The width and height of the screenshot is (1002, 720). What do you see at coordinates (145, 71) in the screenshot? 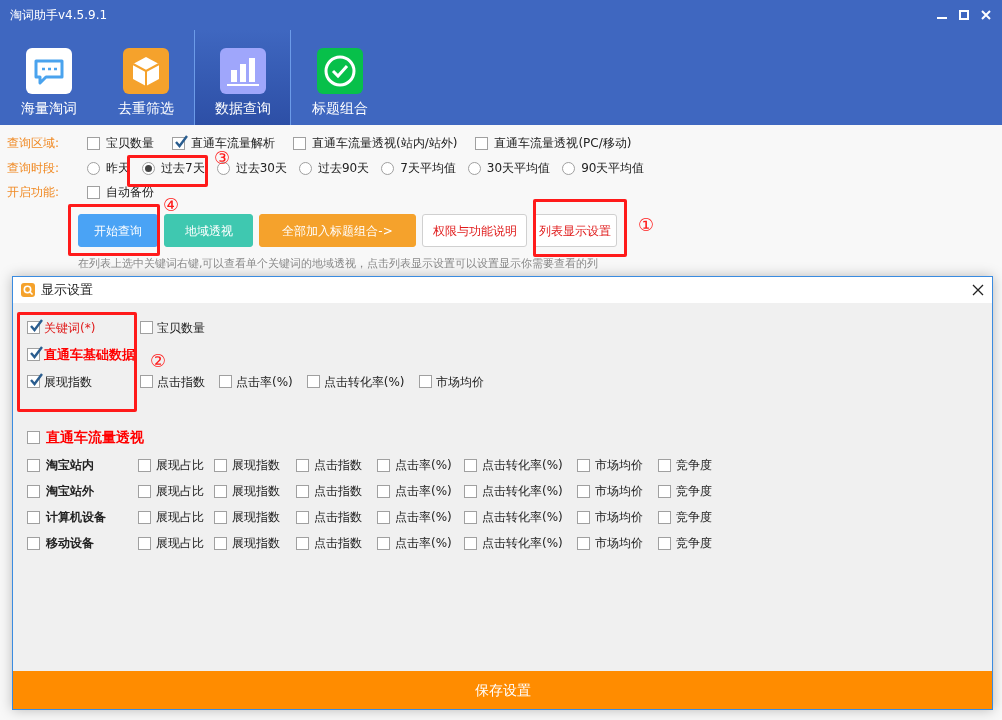
I see `cube-icon` at bounding box center [145, 71].